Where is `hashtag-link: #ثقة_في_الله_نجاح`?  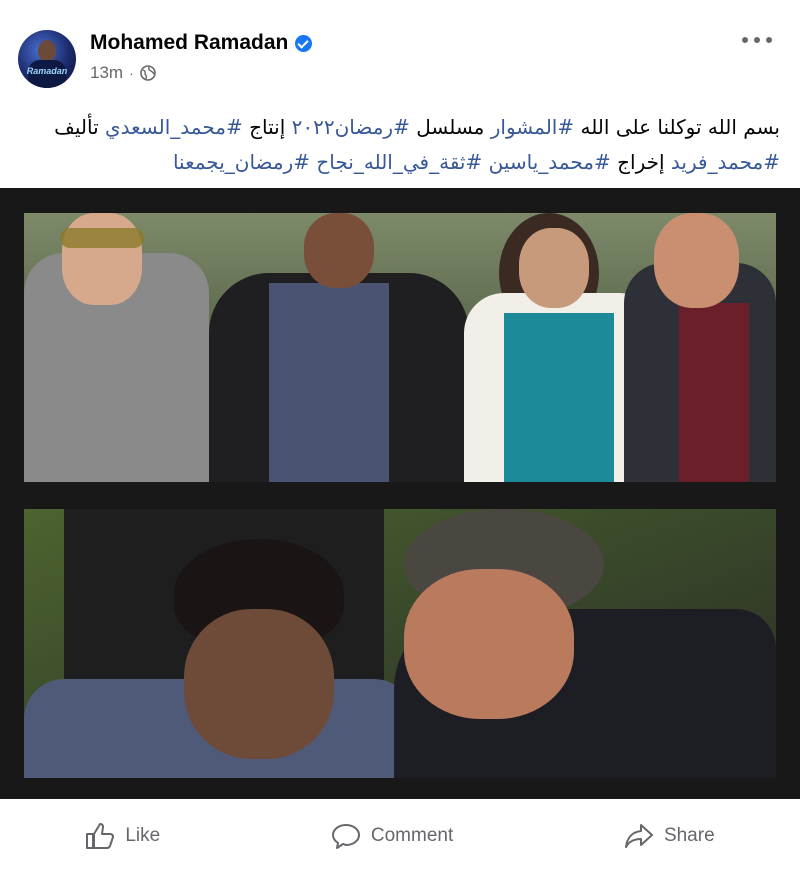
hashtag-link: #ثقة_في_الله_نجاح is located at coordinates (399, 162).